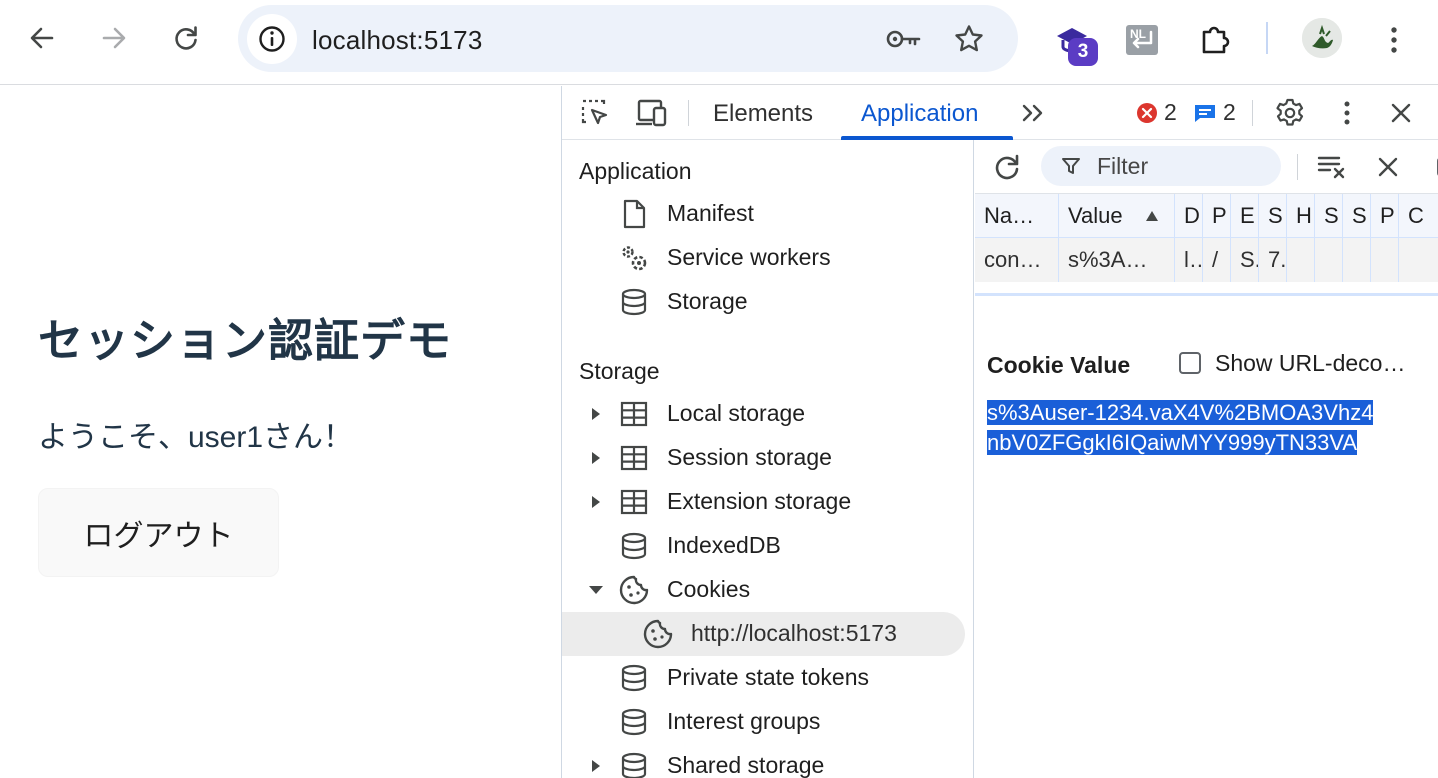 Image resolution: width=1438 pixels, height=778 pixels. I want to click on cell-expires: S., so click(1245, 260).